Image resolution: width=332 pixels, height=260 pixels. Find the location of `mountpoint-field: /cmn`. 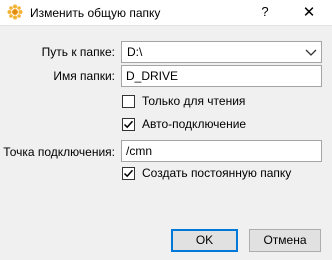

mountpoint-field: /cmn is located at coordinates (221, 151).